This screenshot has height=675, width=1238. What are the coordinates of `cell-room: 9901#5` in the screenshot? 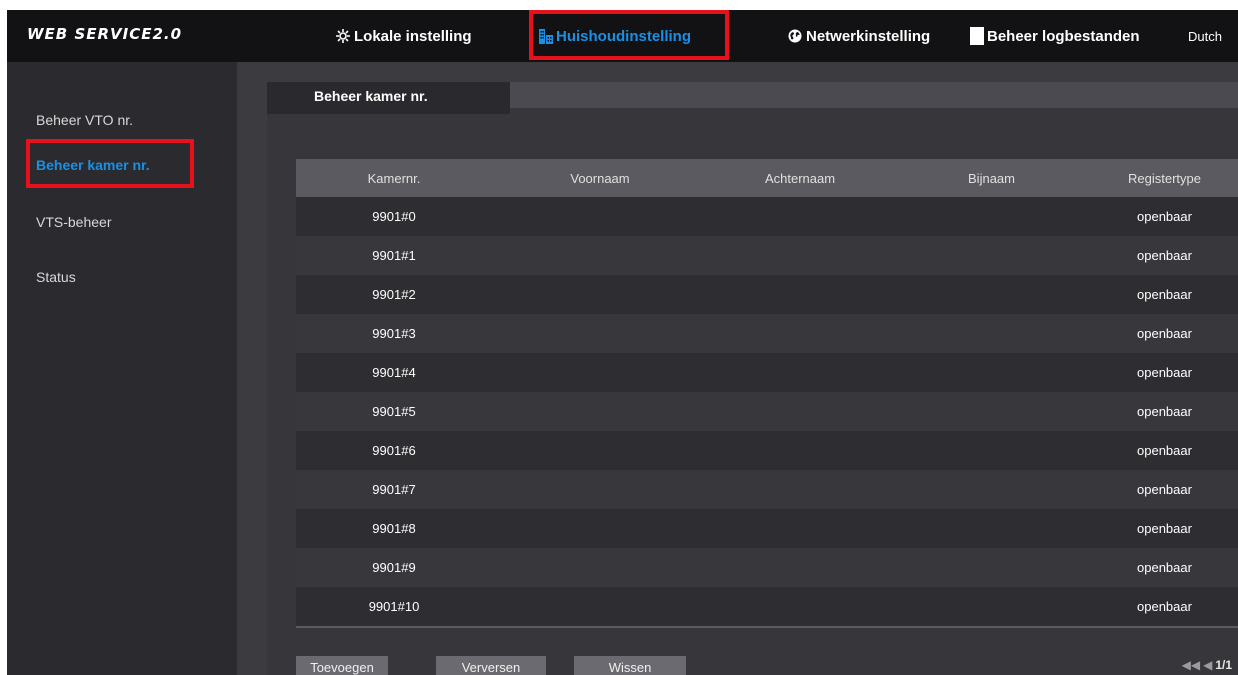 It's located at (394, 411).